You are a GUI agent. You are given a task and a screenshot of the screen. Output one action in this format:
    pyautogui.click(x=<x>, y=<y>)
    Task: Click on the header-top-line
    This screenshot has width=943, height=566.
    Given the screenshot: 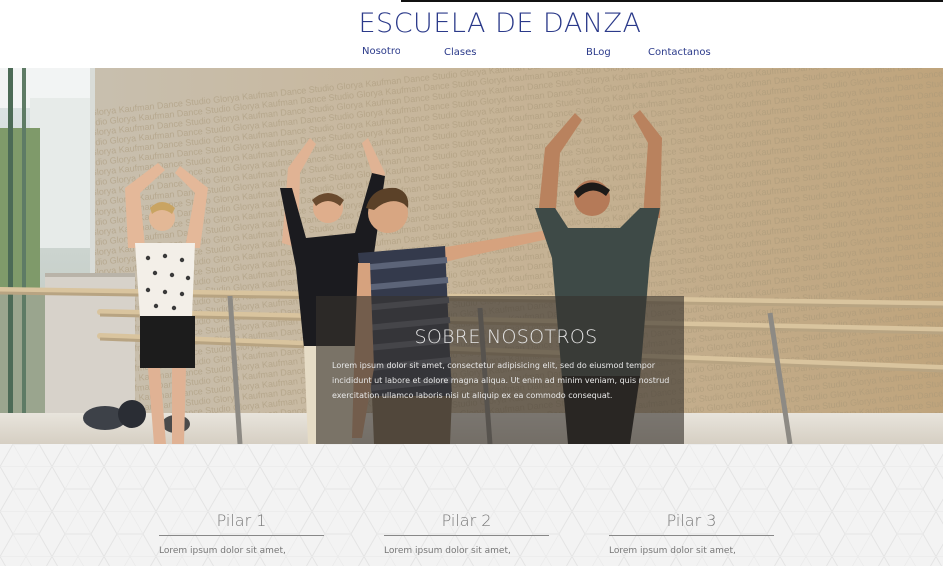 What is the action you would take?
    pyautogui.click(x=672, y=1)
    